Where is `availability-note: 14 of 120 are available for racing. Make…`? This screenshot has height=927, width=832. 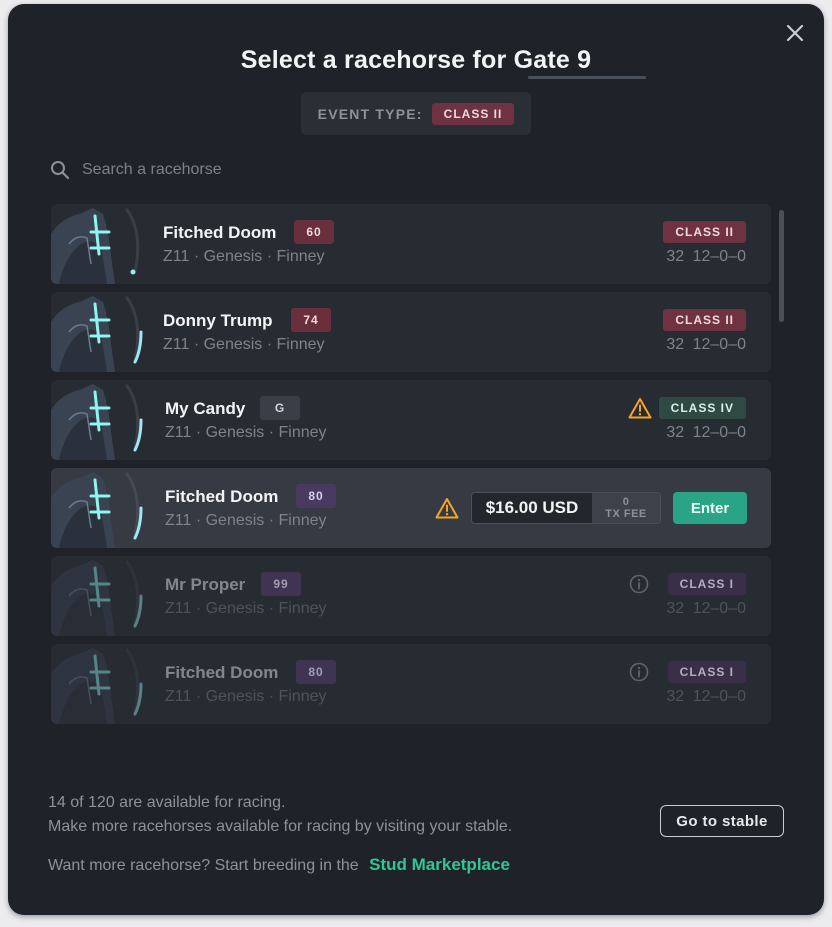
availability-note: 14 of 120 are available for racing. Make… is located at coordinates (280, 815).